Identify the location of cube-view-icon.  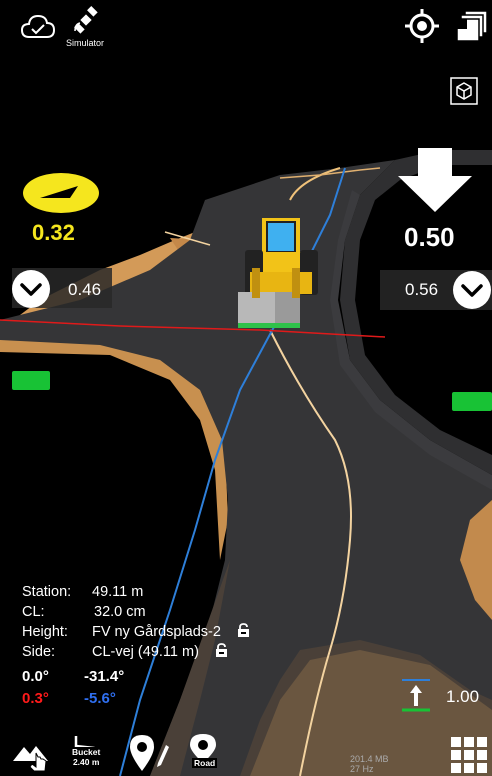
(464, 91).